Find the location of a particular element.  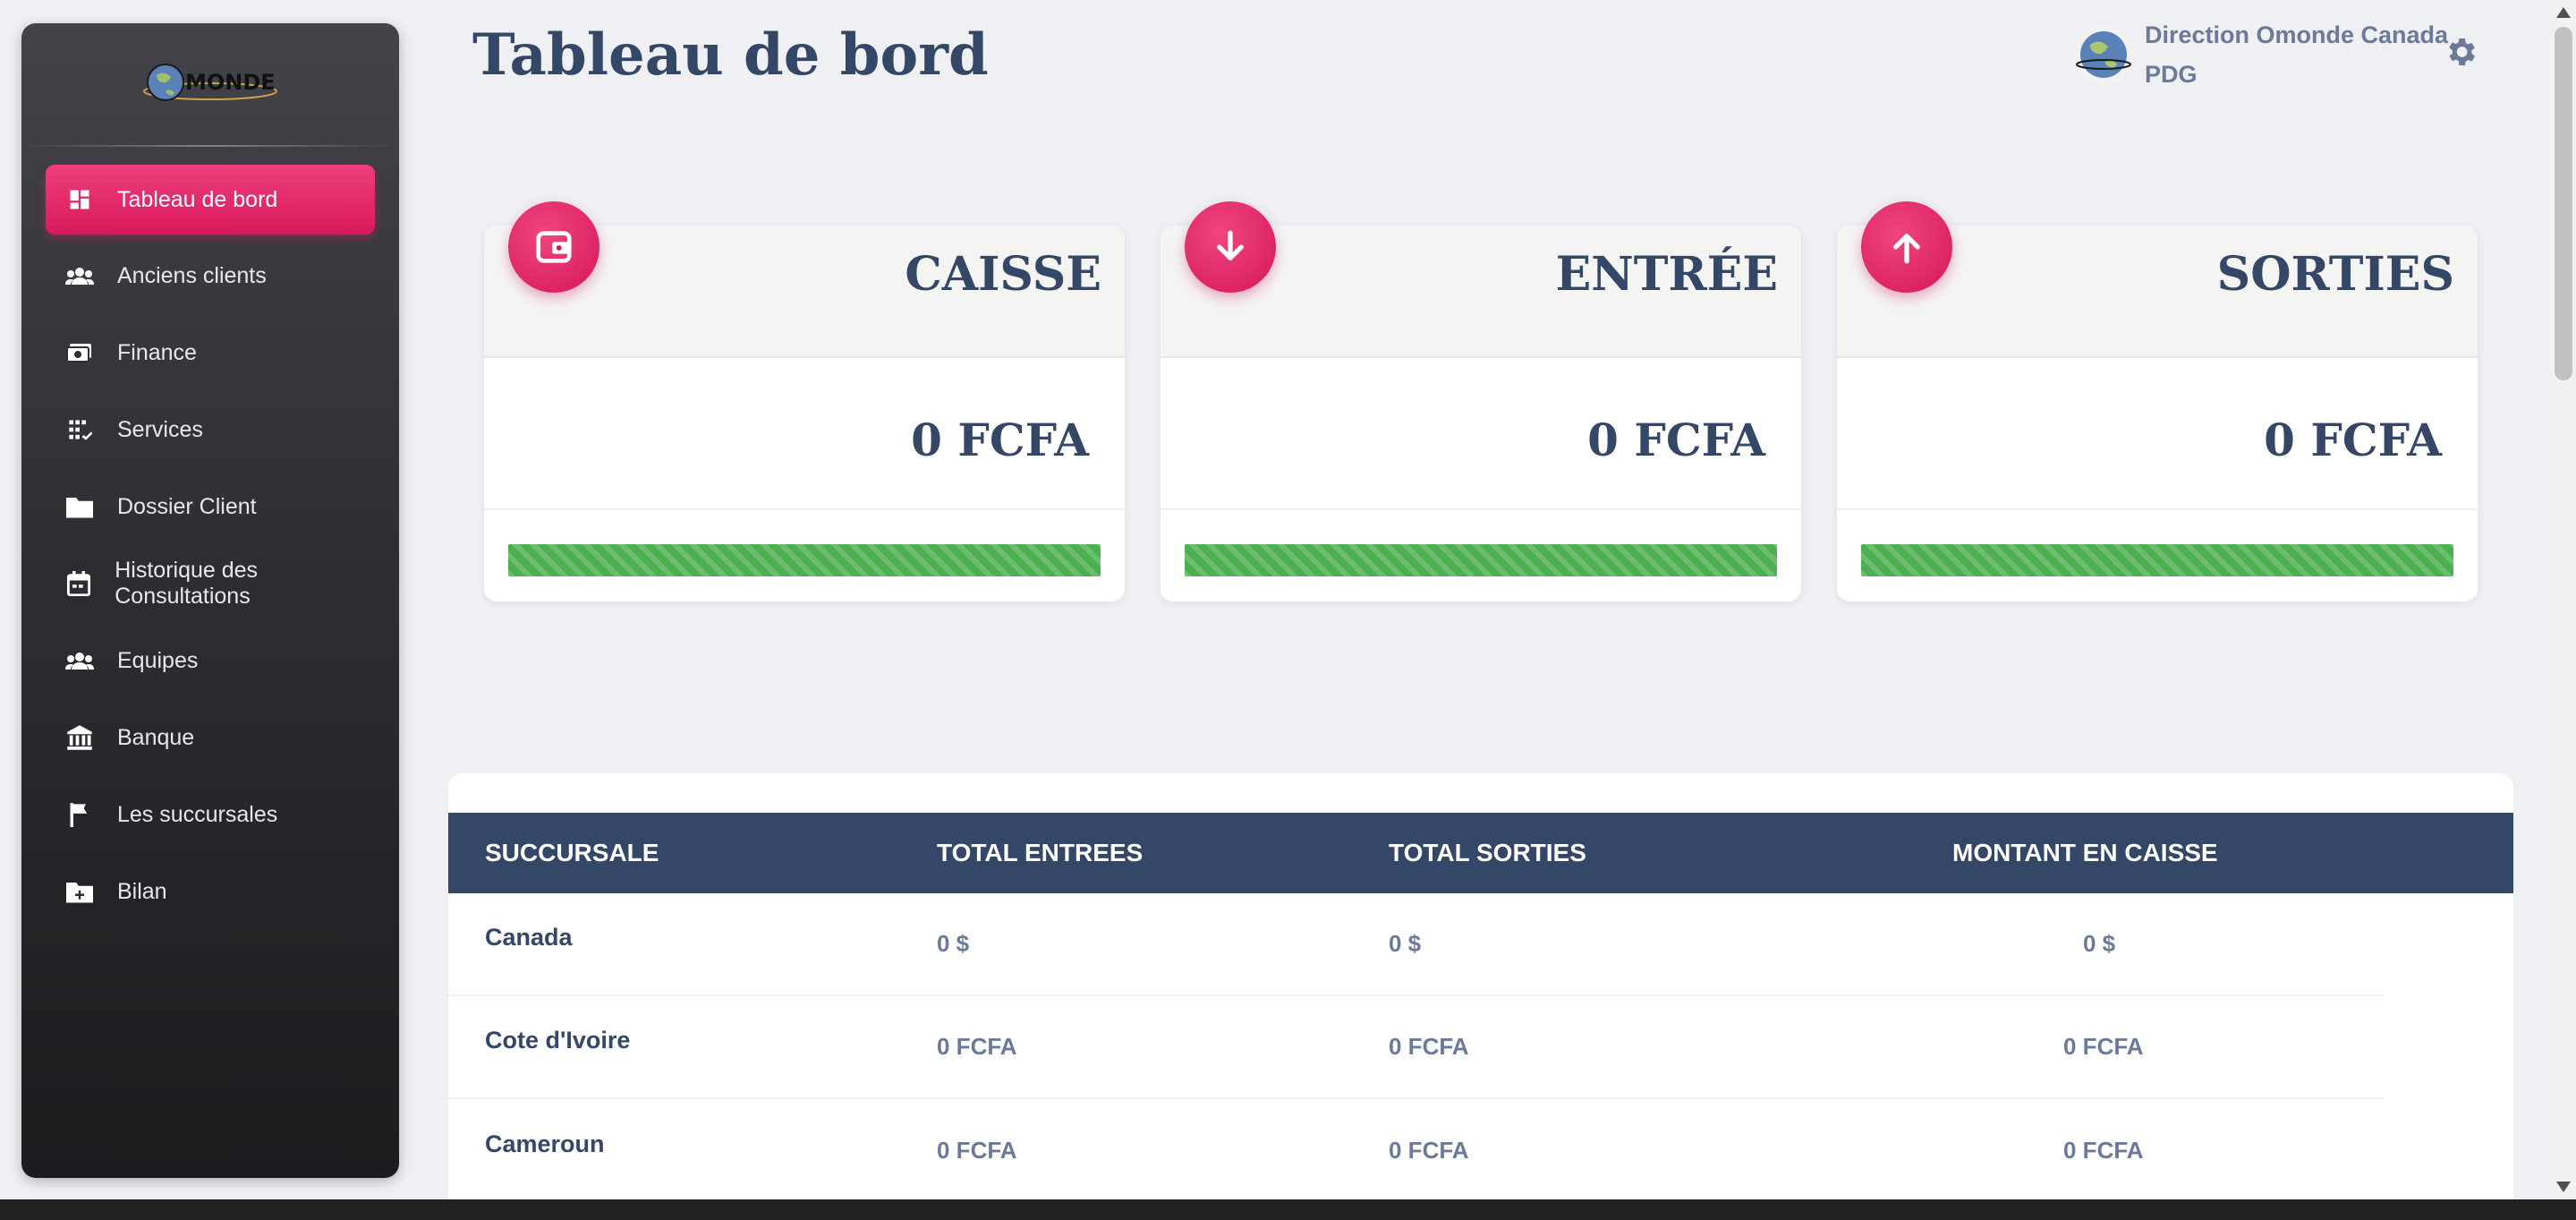

page-scrollbar is located at coordinates (2563, 600).